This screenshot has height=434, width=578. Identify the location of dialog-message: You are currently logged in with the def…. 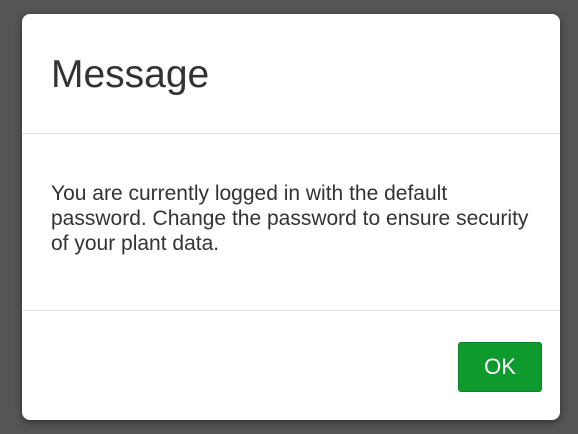
(290, 218).